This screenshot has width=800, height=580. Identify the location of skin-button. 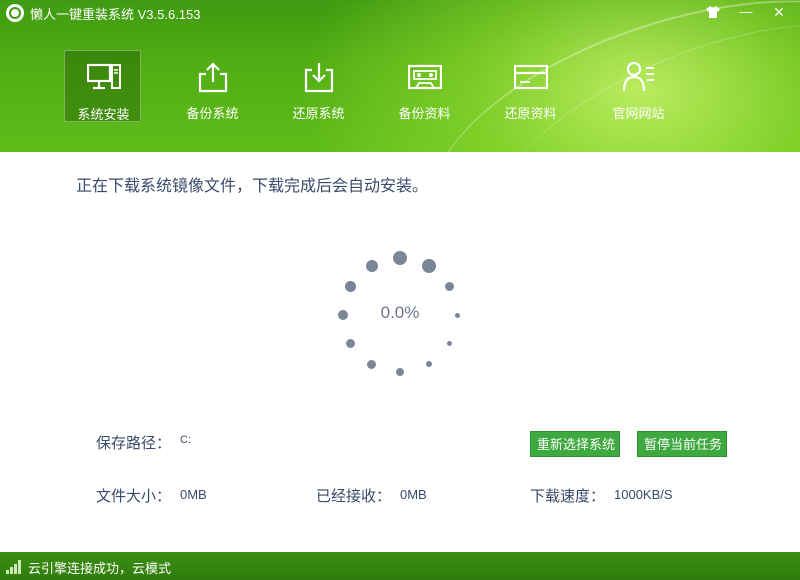
(713, 12).